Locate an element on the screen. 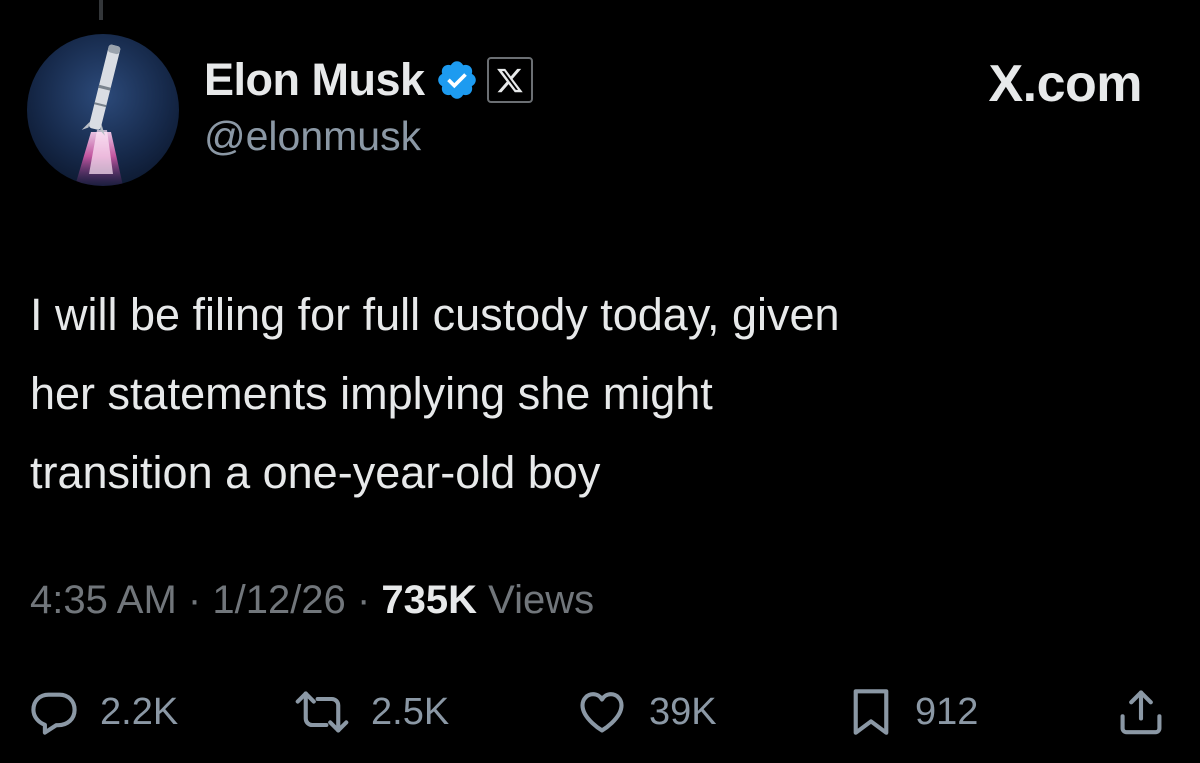  repost-button: 2.5K is located at coordinates (371, 712).